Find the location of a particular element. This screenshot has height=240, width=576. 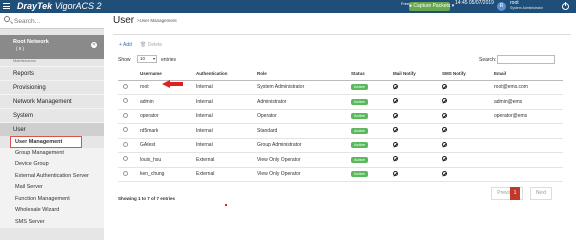

sidebar-search-input is located at coordinates (57, 21).